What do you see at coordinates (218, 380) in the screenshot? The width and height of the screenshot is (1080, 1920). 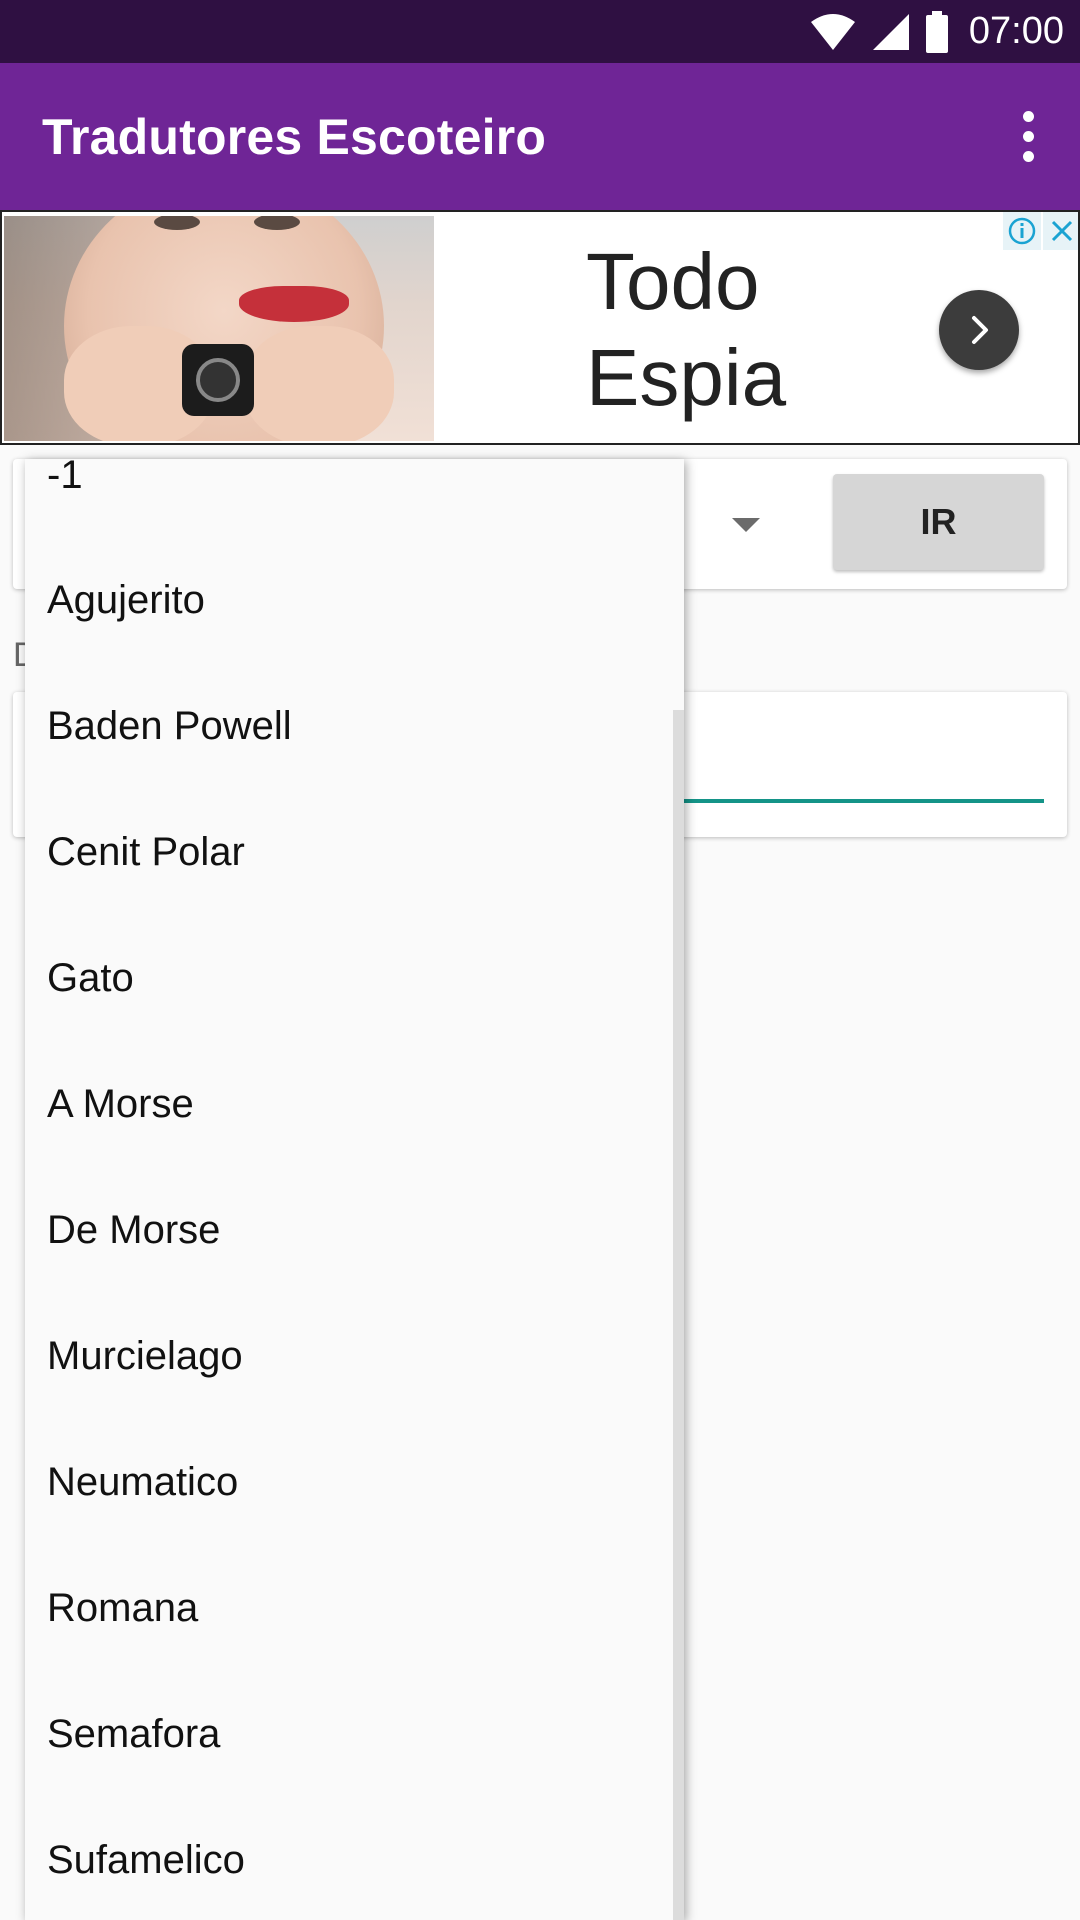 I see `camera-icon` at bounding box center [218, 380].